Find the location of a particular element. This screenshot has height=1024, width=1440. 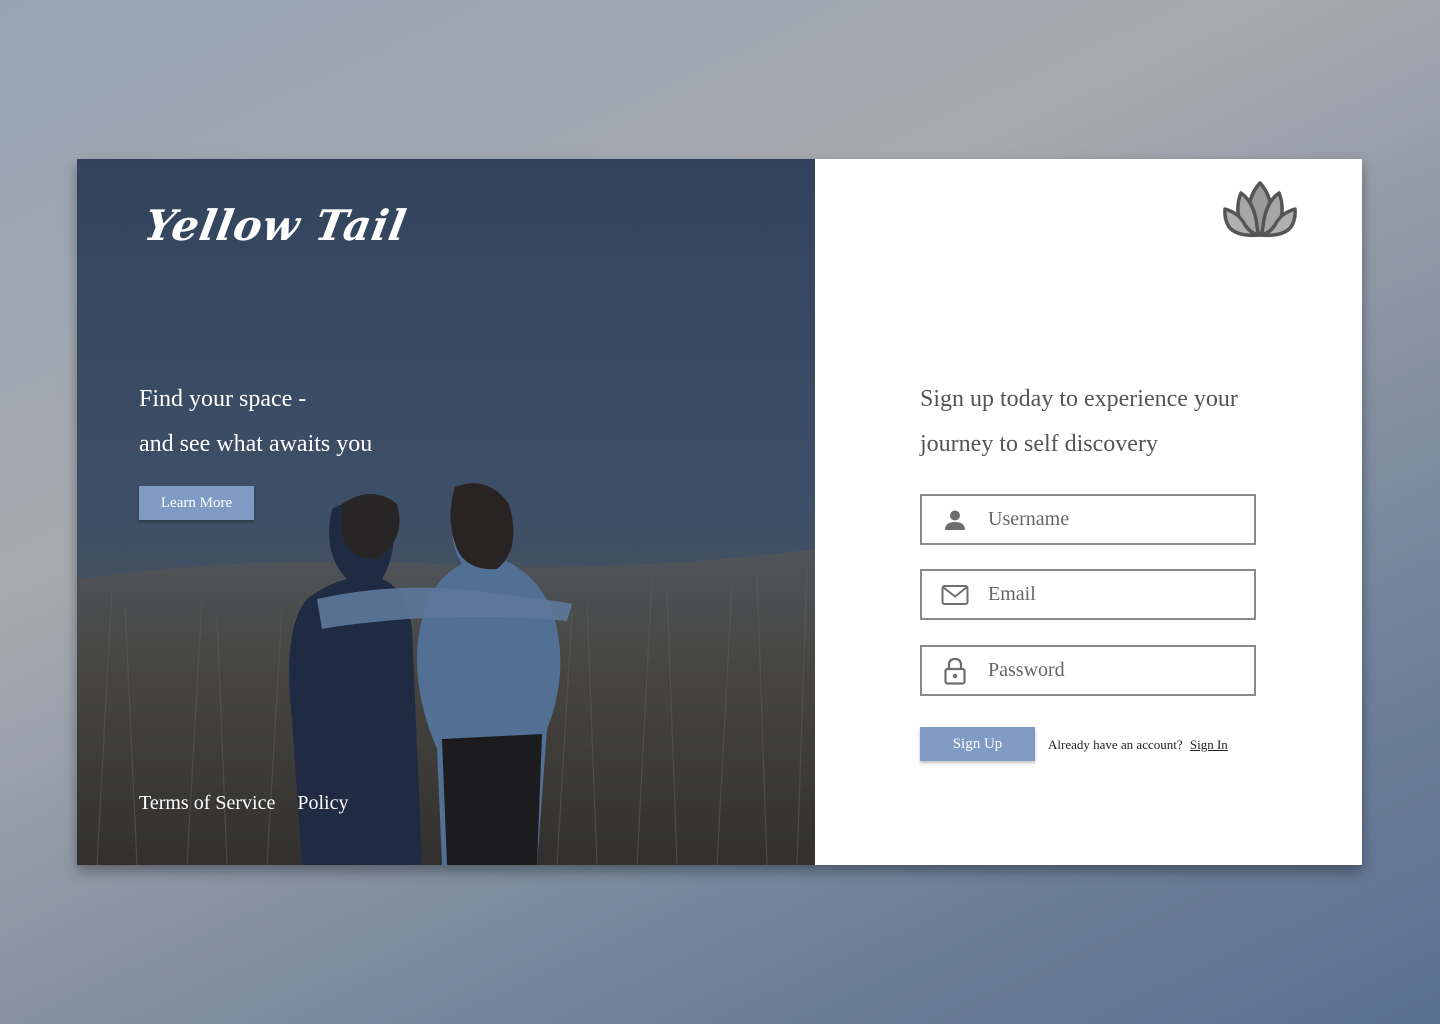

envelope-icon is located at coordinates (955, 595).